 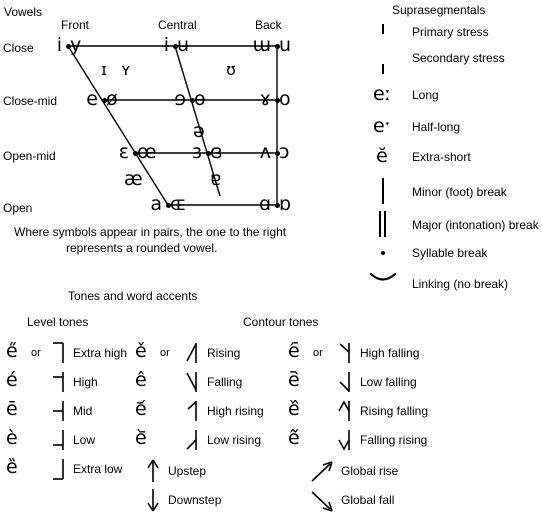 I want to click on supra-item-extra-short: ĕ Extra-short, so click(x=449, y=162).